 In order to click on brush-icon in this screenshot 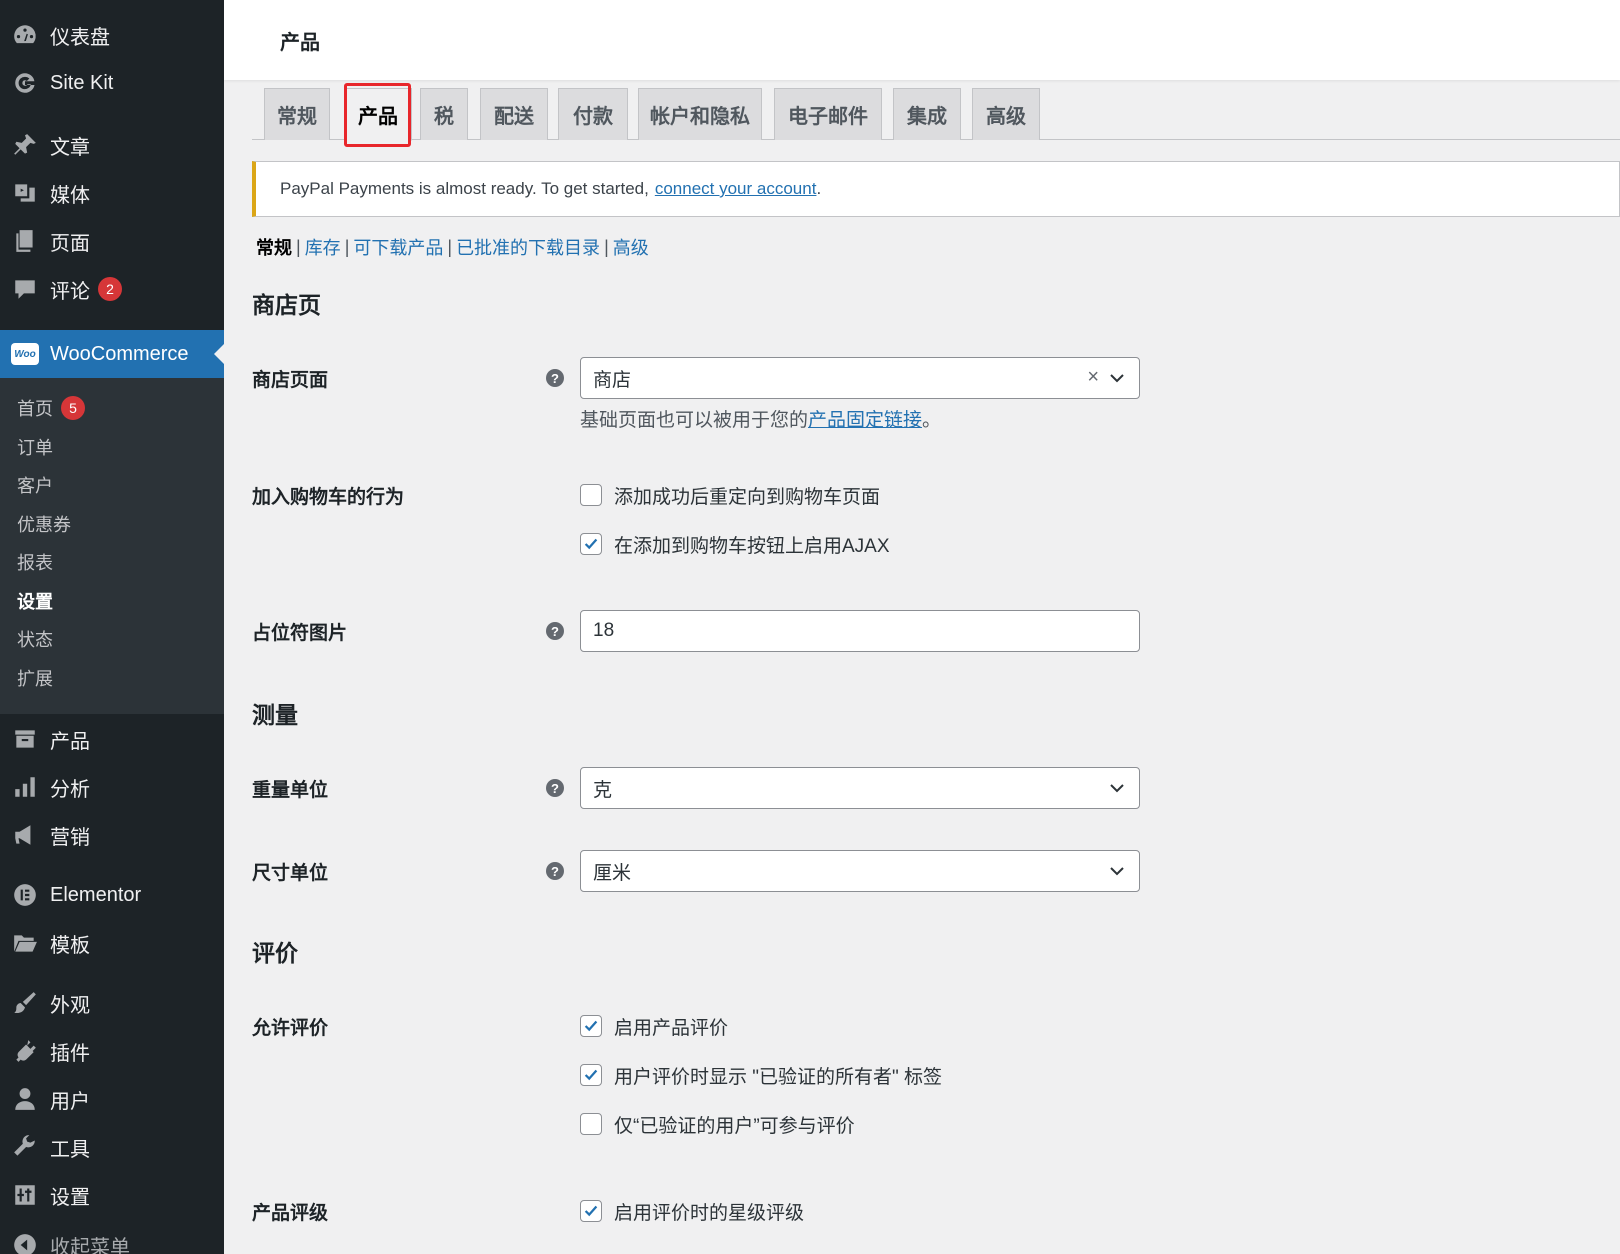, I will do `click(25, 1003)`.